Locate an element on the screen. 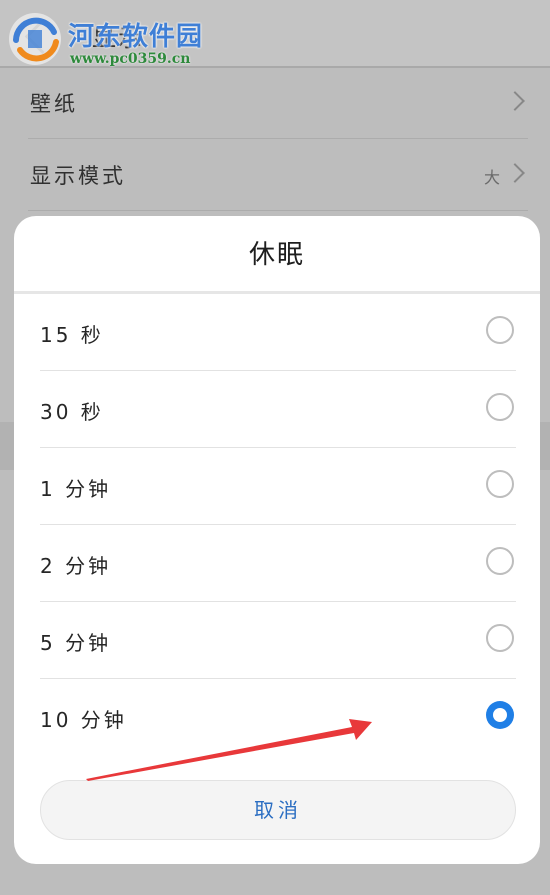 The image size is (550, 895). settings-row-display-mode: 显示模式 大 is located at coordinates (278, 174).